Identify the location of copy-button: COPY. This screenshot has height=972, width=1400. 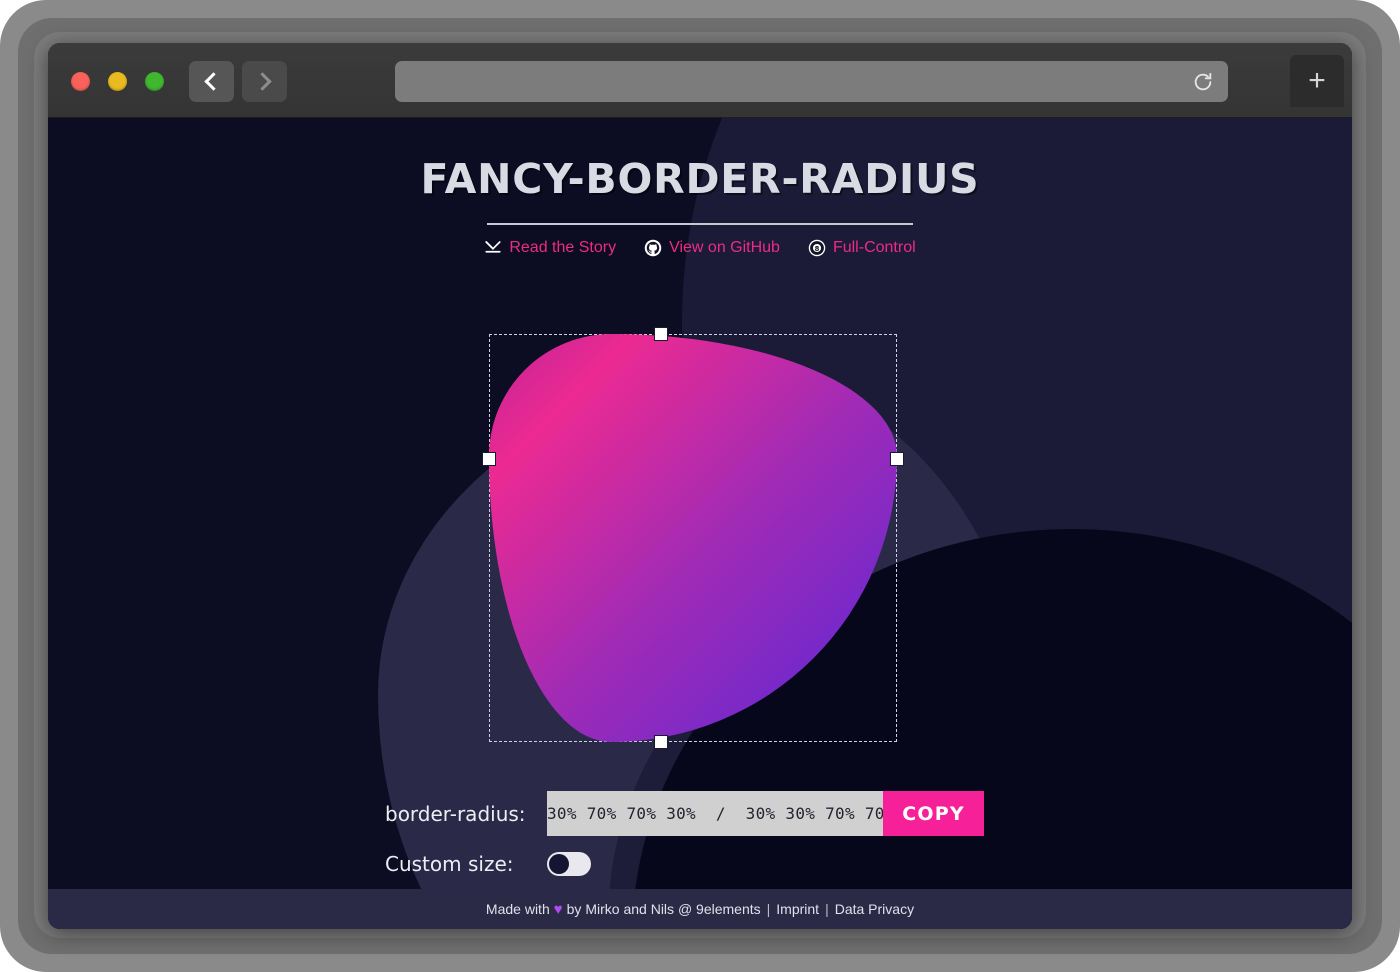
(933, 813).